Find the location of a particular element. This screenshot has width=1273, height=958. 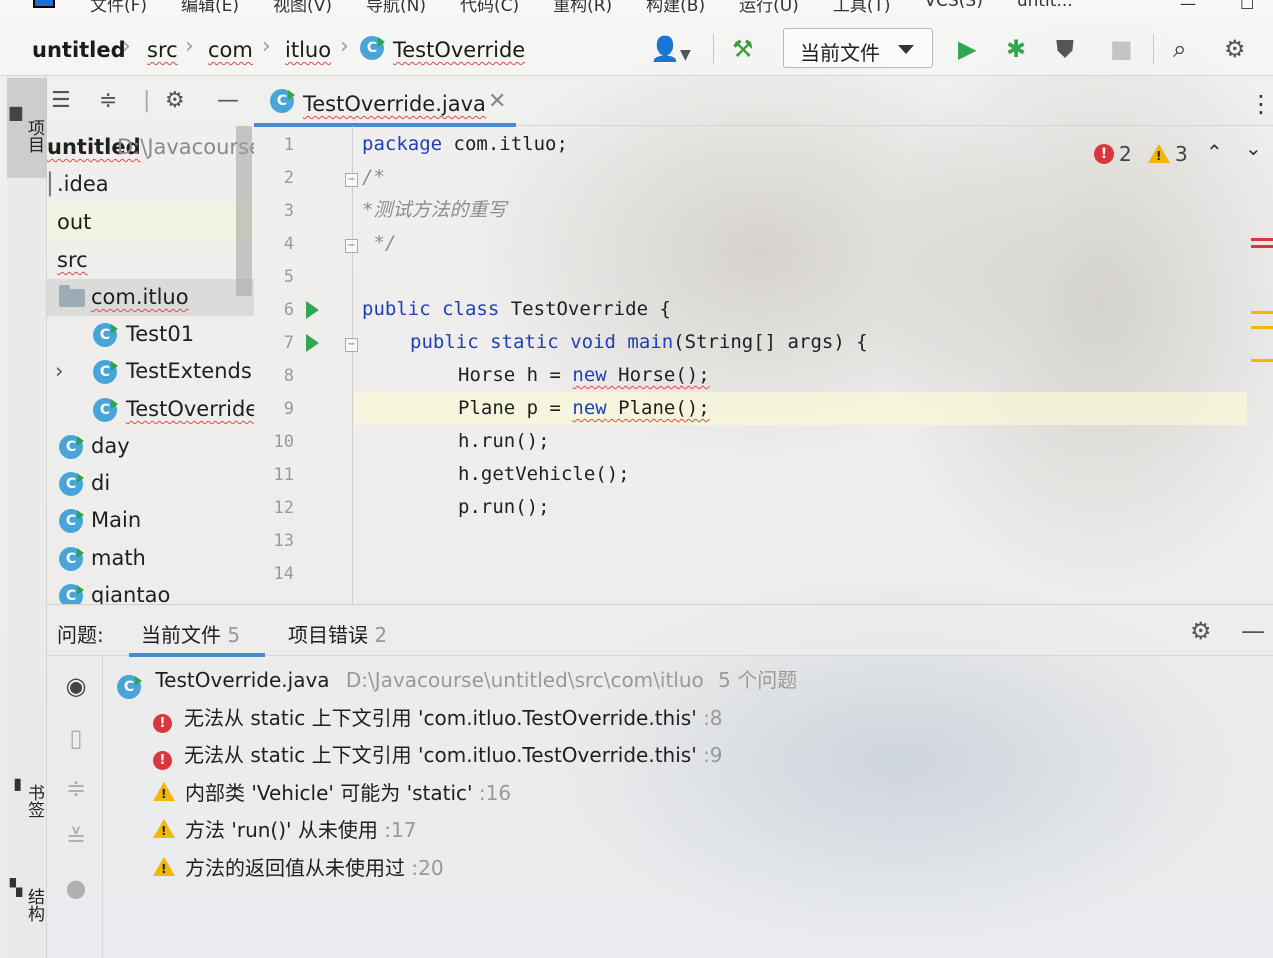

warning-count: 3 is located at coordinates (1181, 154).